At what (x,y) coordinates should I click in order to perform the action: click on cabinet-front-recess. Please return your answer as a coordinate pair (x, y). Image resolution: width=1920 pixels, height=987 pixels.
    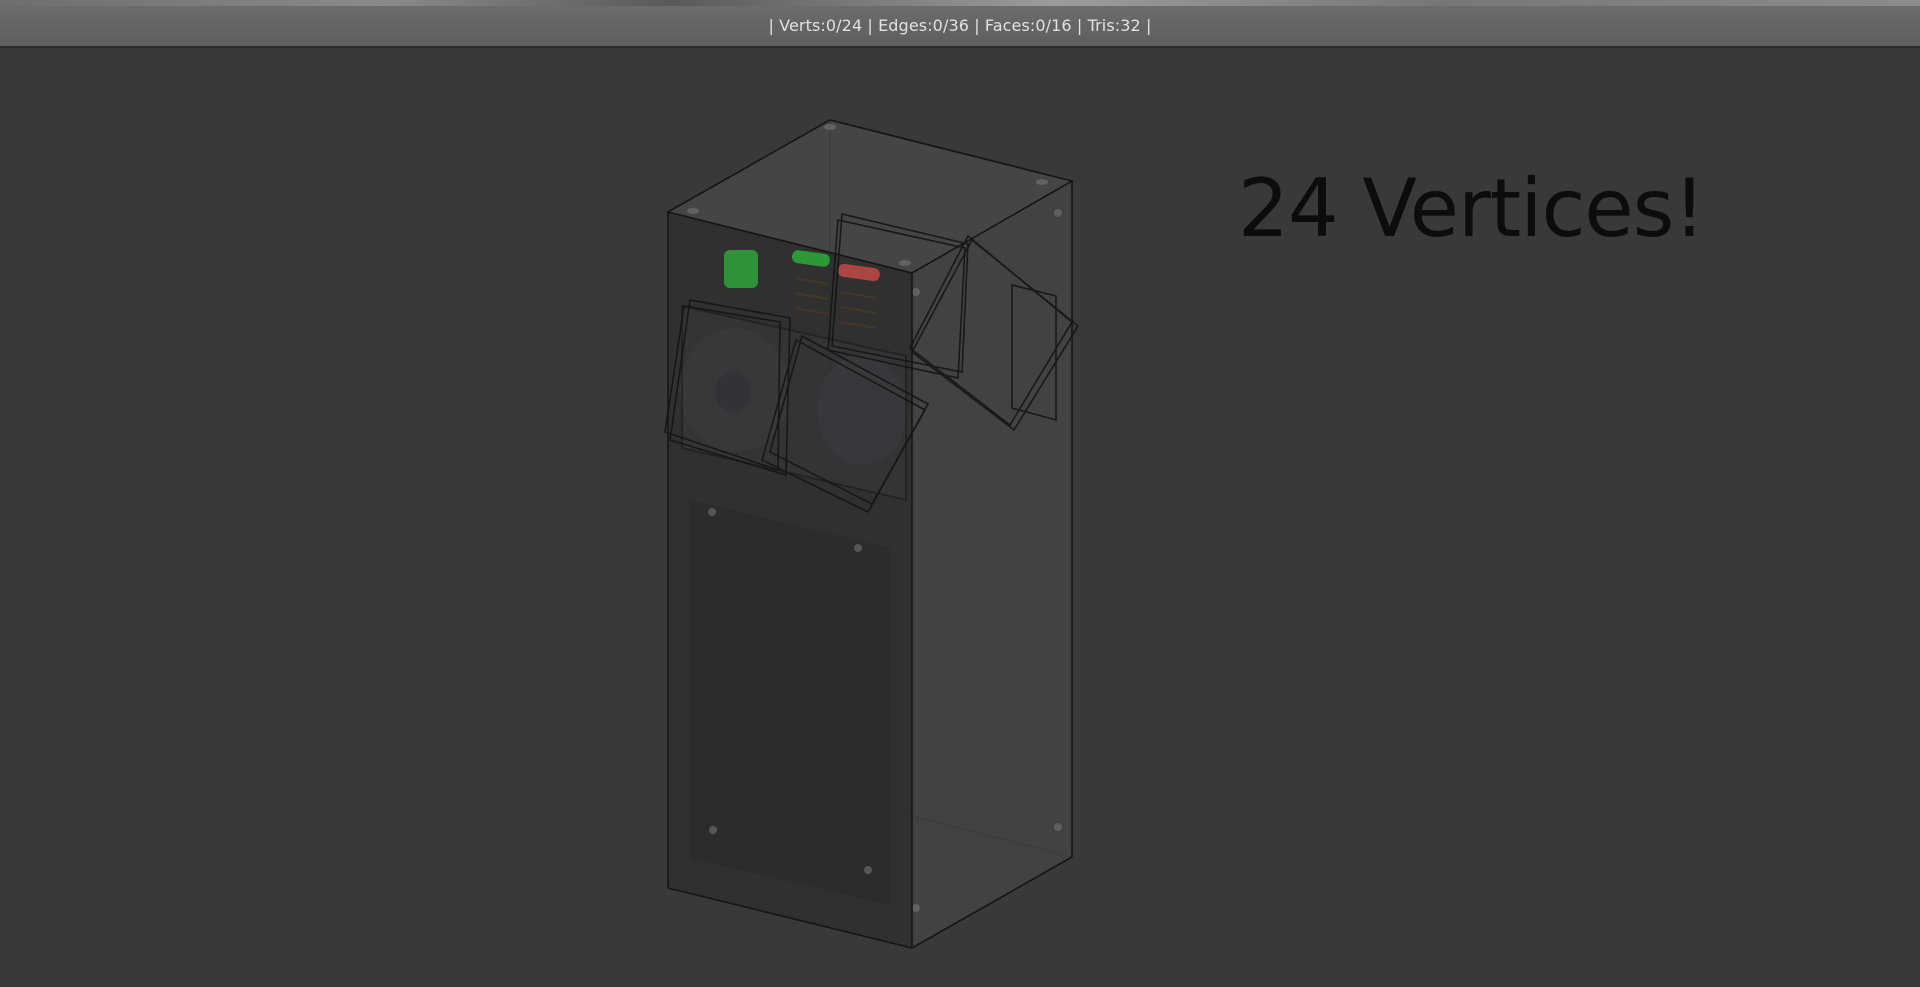
    Looking at the image, I should click on (790, 702).